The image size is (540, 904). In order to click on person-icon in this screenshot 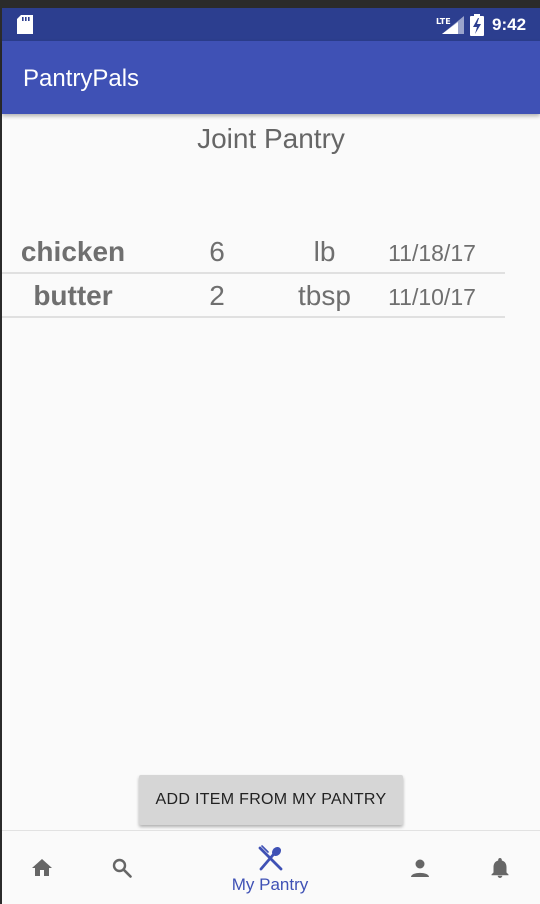, I will do `click(420, 868)`.